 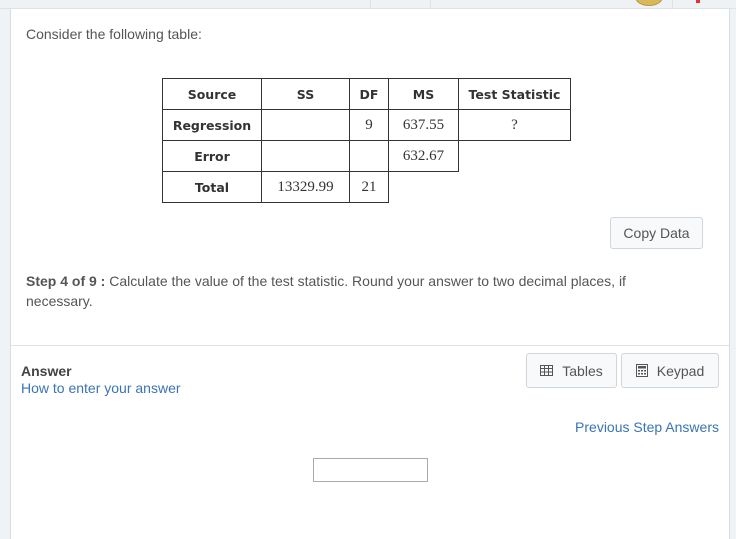 What do you see at coordinates (547, 370) in the screenshot?
I see `table-grid-icon` at bounding box center [547, 370].